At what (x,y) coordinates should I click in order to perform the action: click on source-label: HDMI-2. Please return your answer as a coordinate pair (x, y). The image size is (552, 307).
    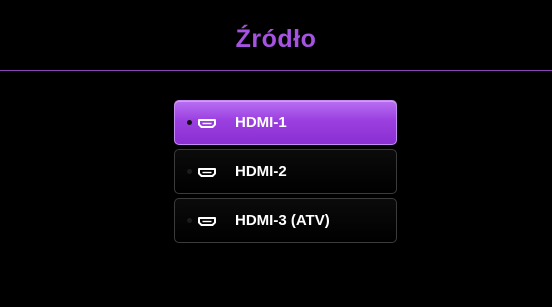
    Looking at the image, I should click on (261, 171).